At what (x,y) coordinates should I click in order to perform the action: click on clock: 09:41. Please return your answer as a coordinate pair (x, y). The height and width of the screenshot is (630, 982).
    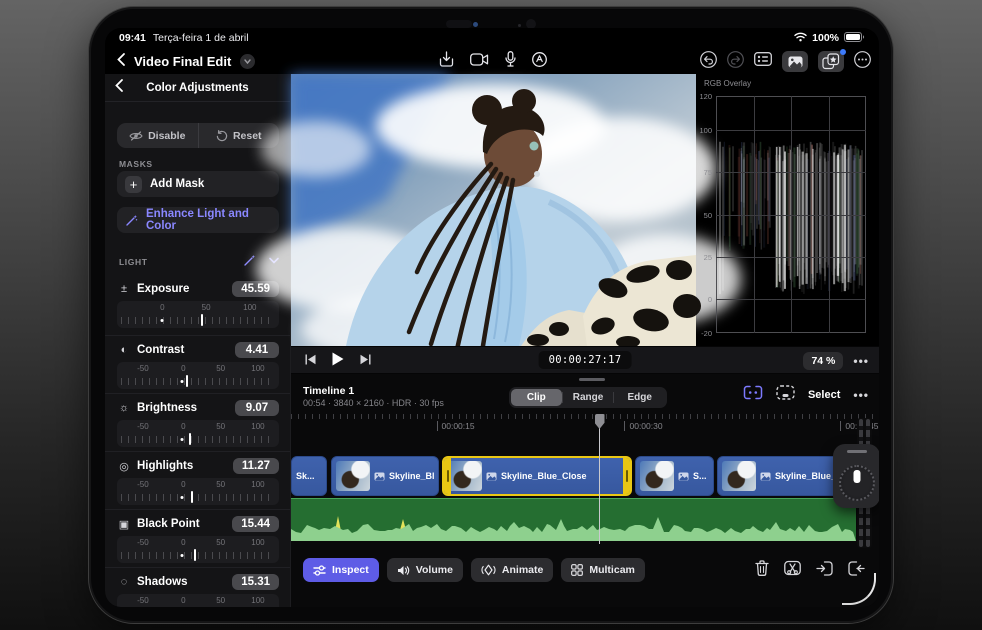
    Looking at the image, I should click on (132, 38).